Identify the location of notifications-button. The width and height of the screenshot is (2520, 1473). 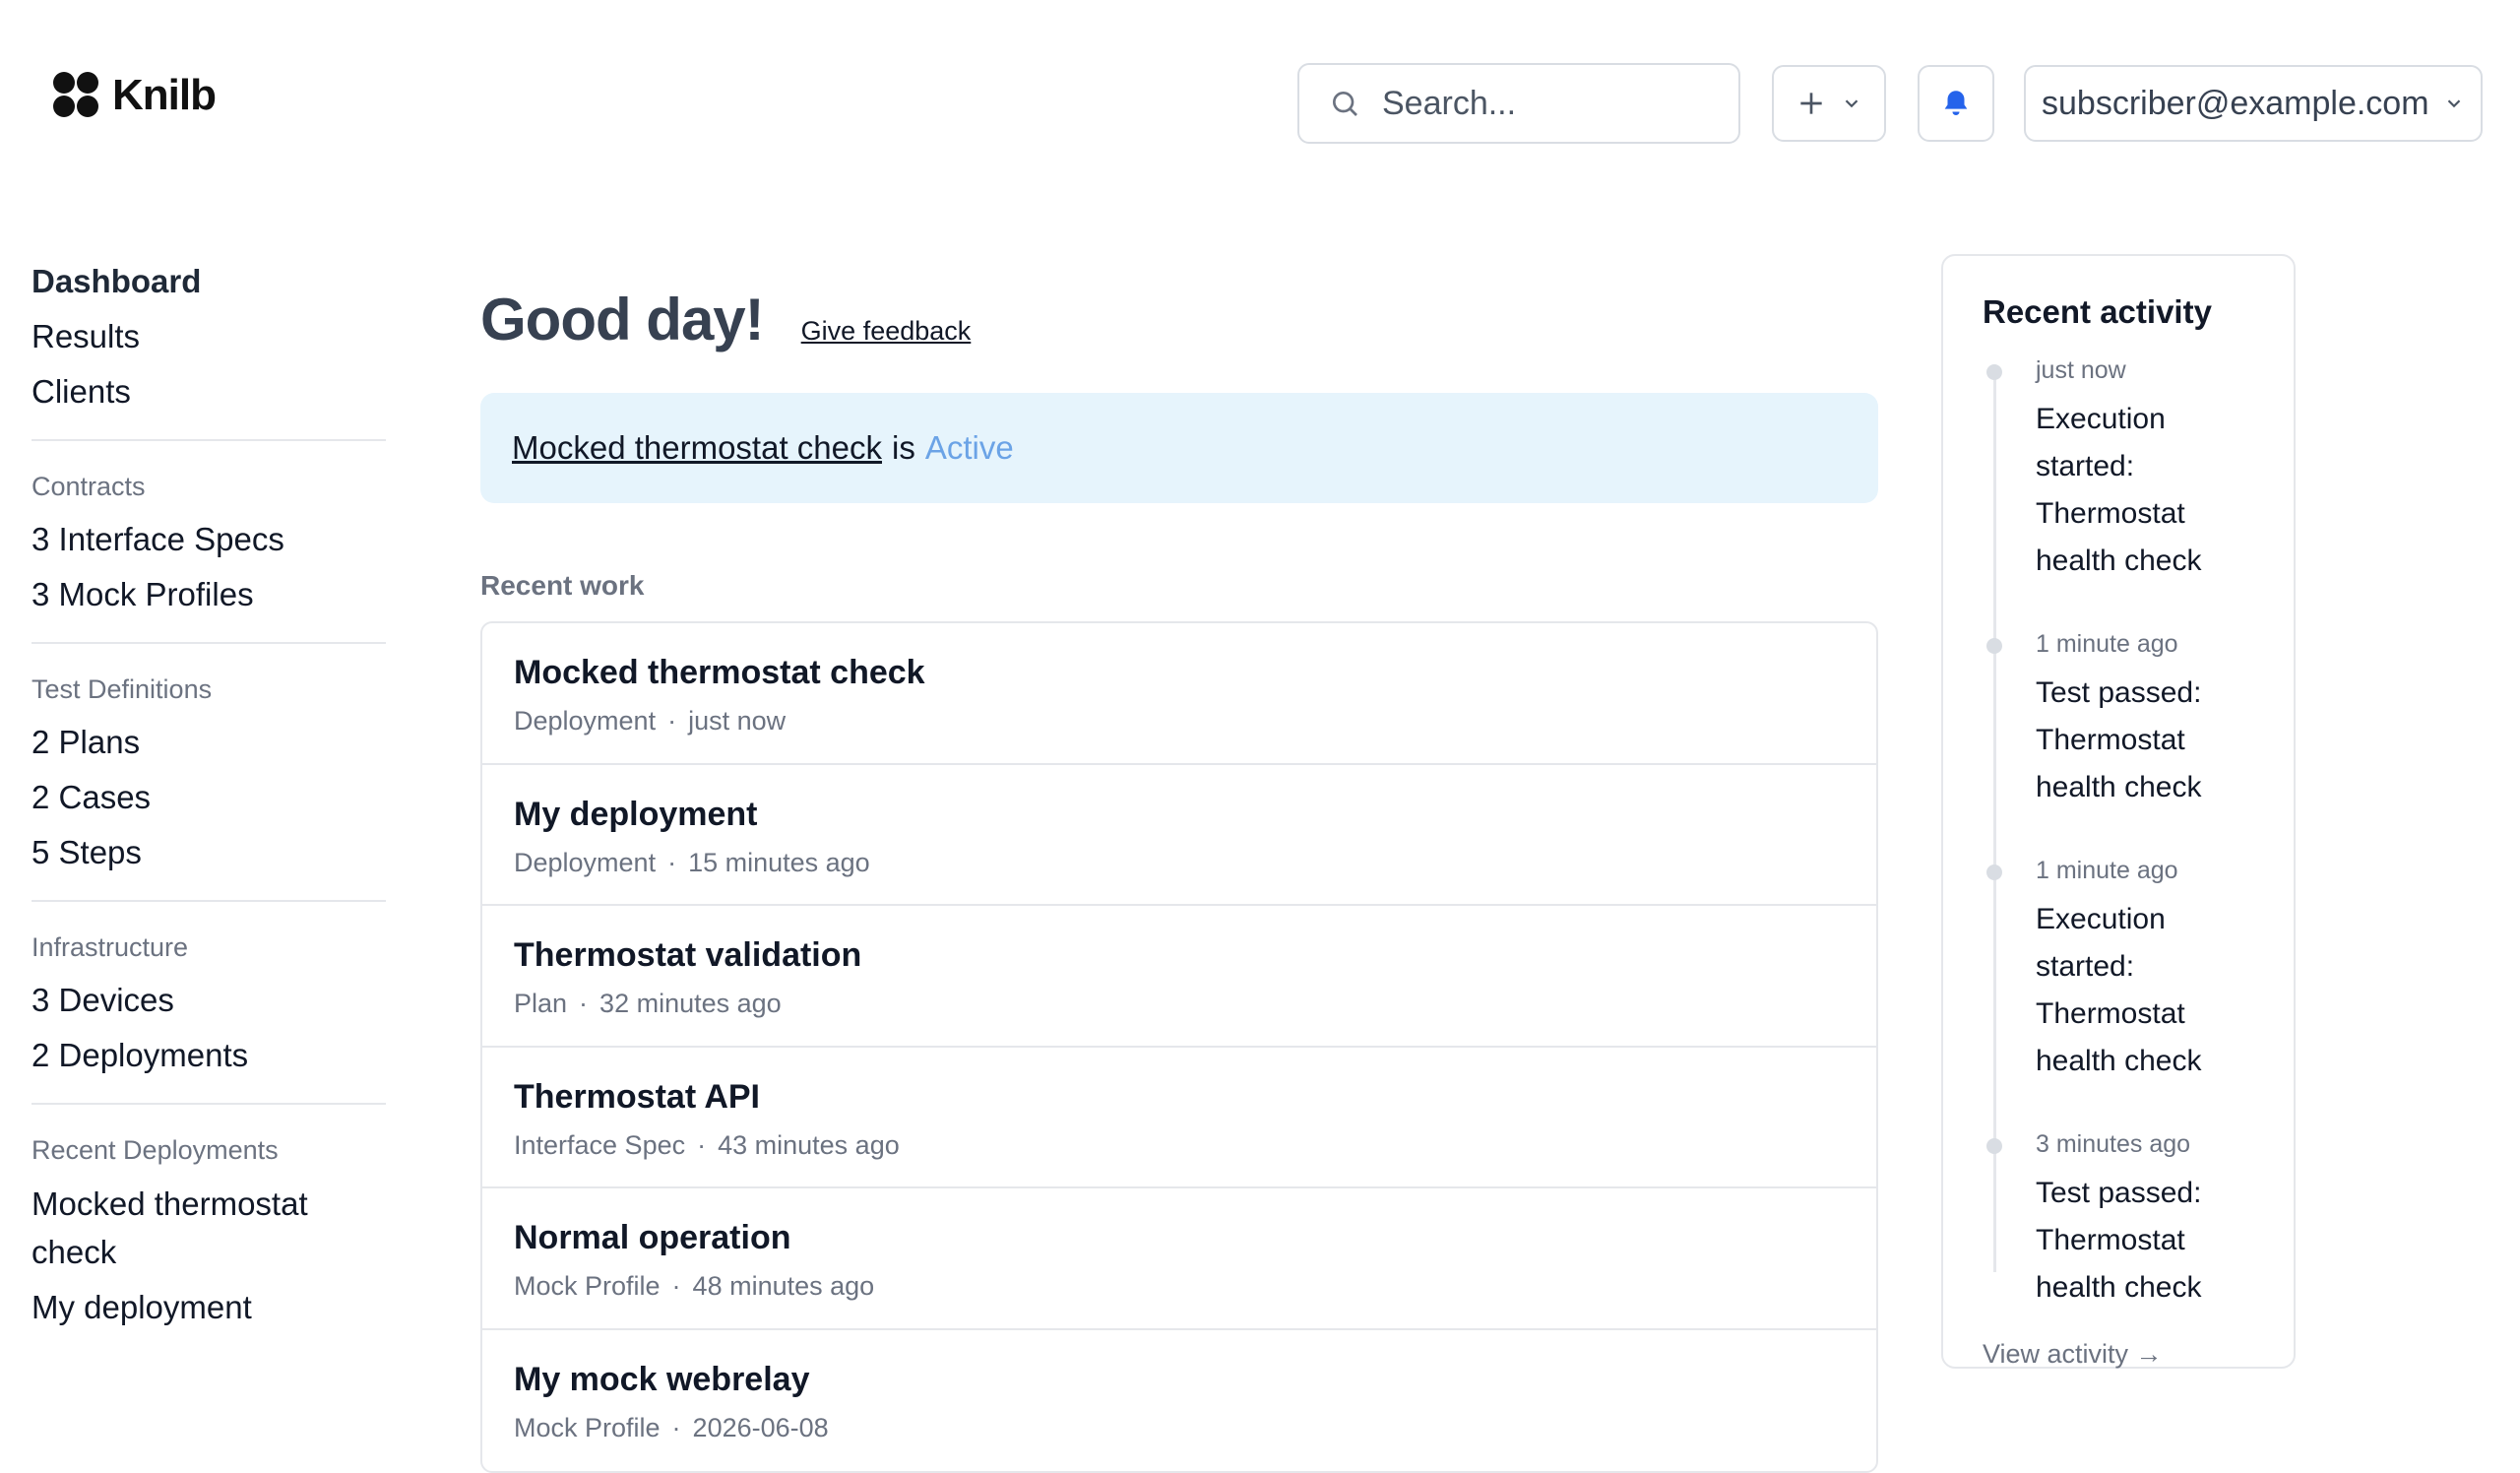
(1956, 103).